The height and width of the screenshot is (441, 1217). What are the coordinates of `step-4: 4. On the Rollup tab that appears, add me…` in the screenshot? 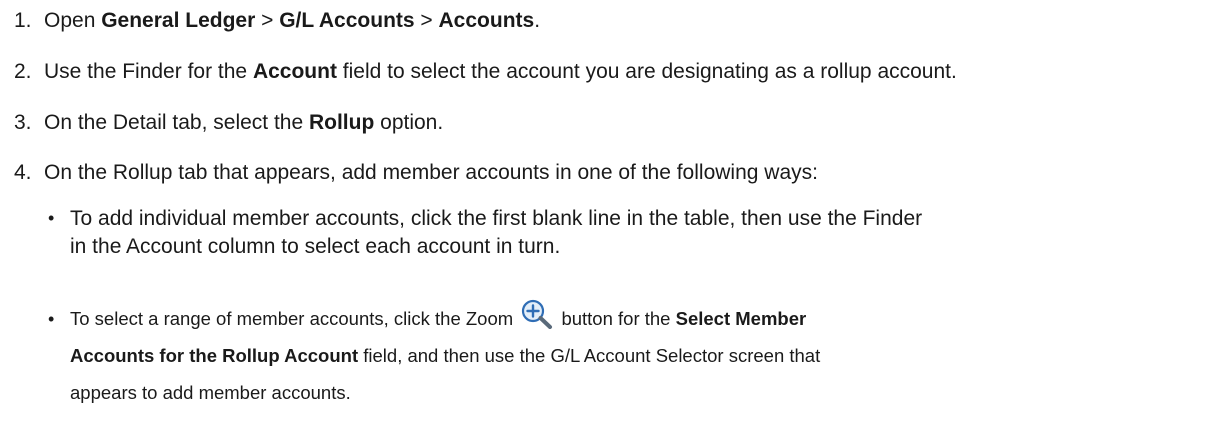 It's located at (416, 173).